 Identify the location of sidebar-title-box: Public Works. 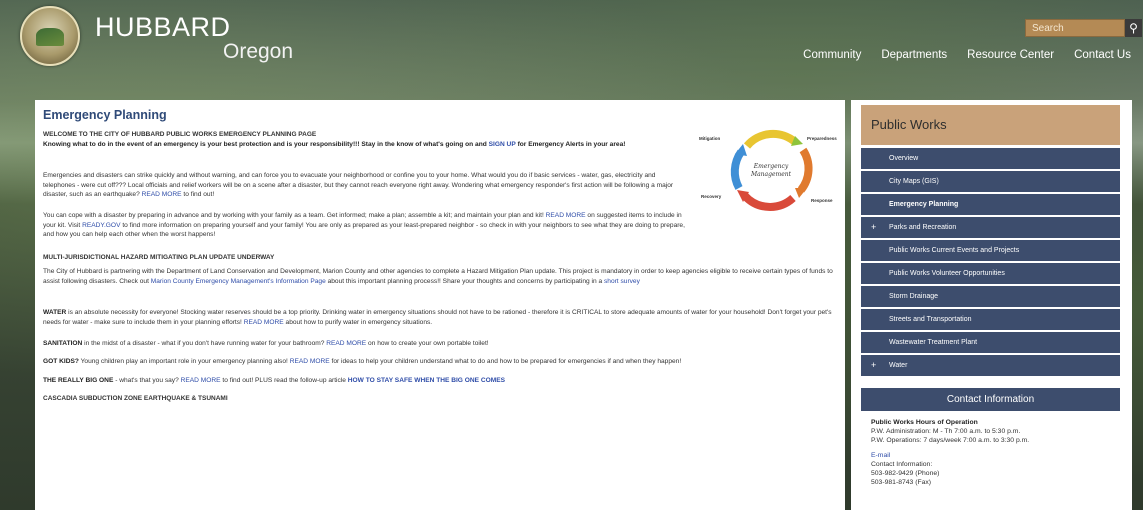
(990, 125).